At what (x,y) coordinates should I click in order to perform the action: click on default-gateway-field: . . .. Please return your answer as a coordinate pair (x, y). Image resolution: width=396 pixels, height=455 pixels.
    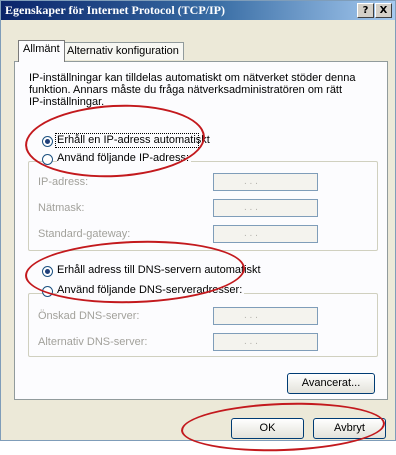
    Looking at the image, I should click on (265, 234).